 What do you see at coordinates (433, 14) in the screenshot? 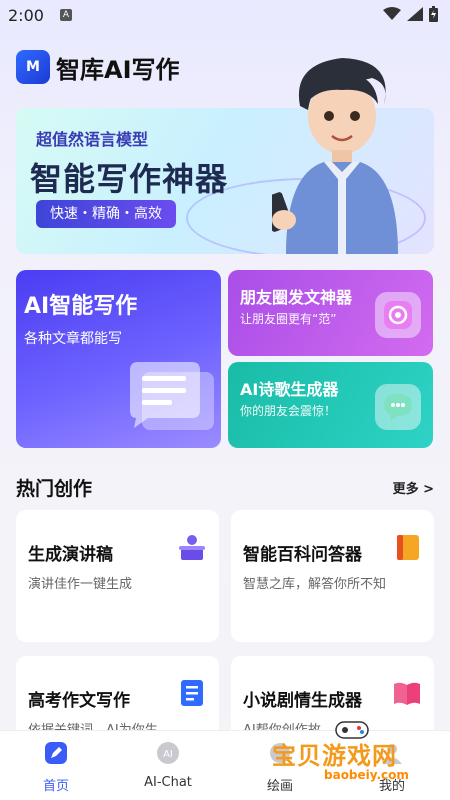
I see `battery-icon` at bounding box center [433, 14].